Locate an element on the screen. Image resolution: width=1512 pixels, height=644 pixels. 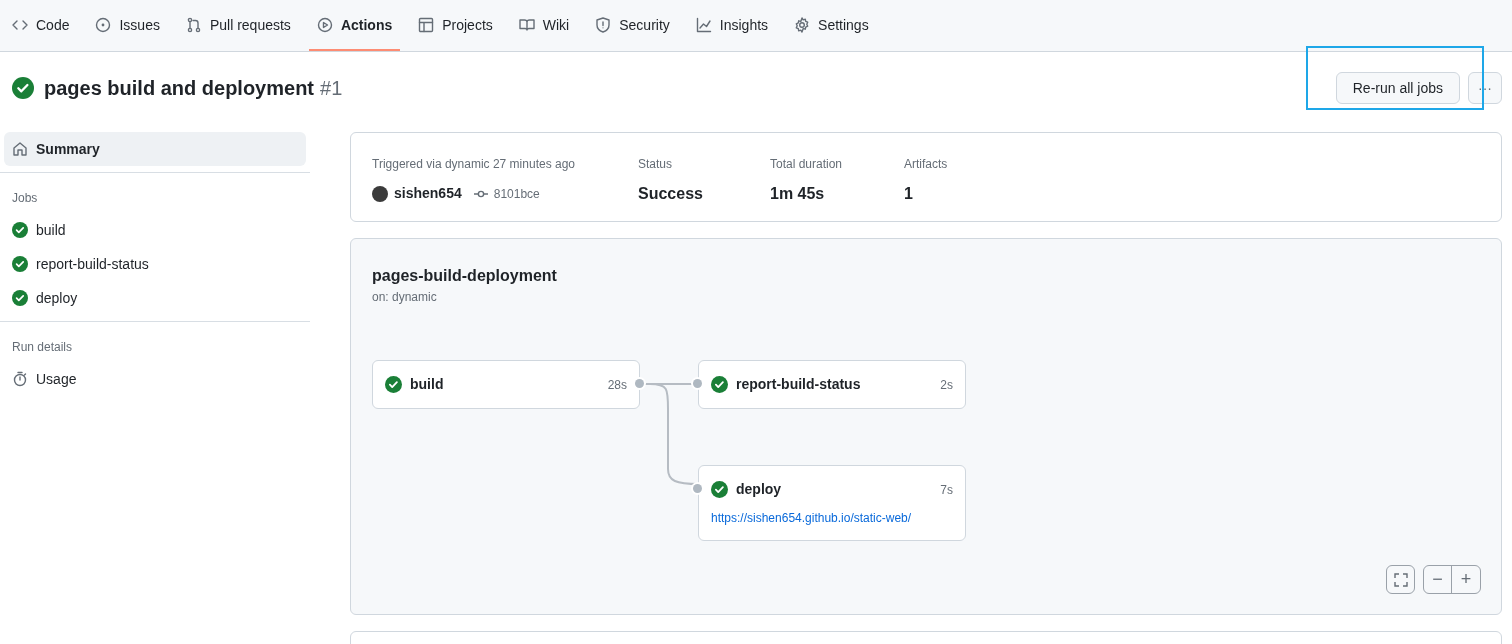
zoom-in-button: + is located at coordinates (1466, 579).